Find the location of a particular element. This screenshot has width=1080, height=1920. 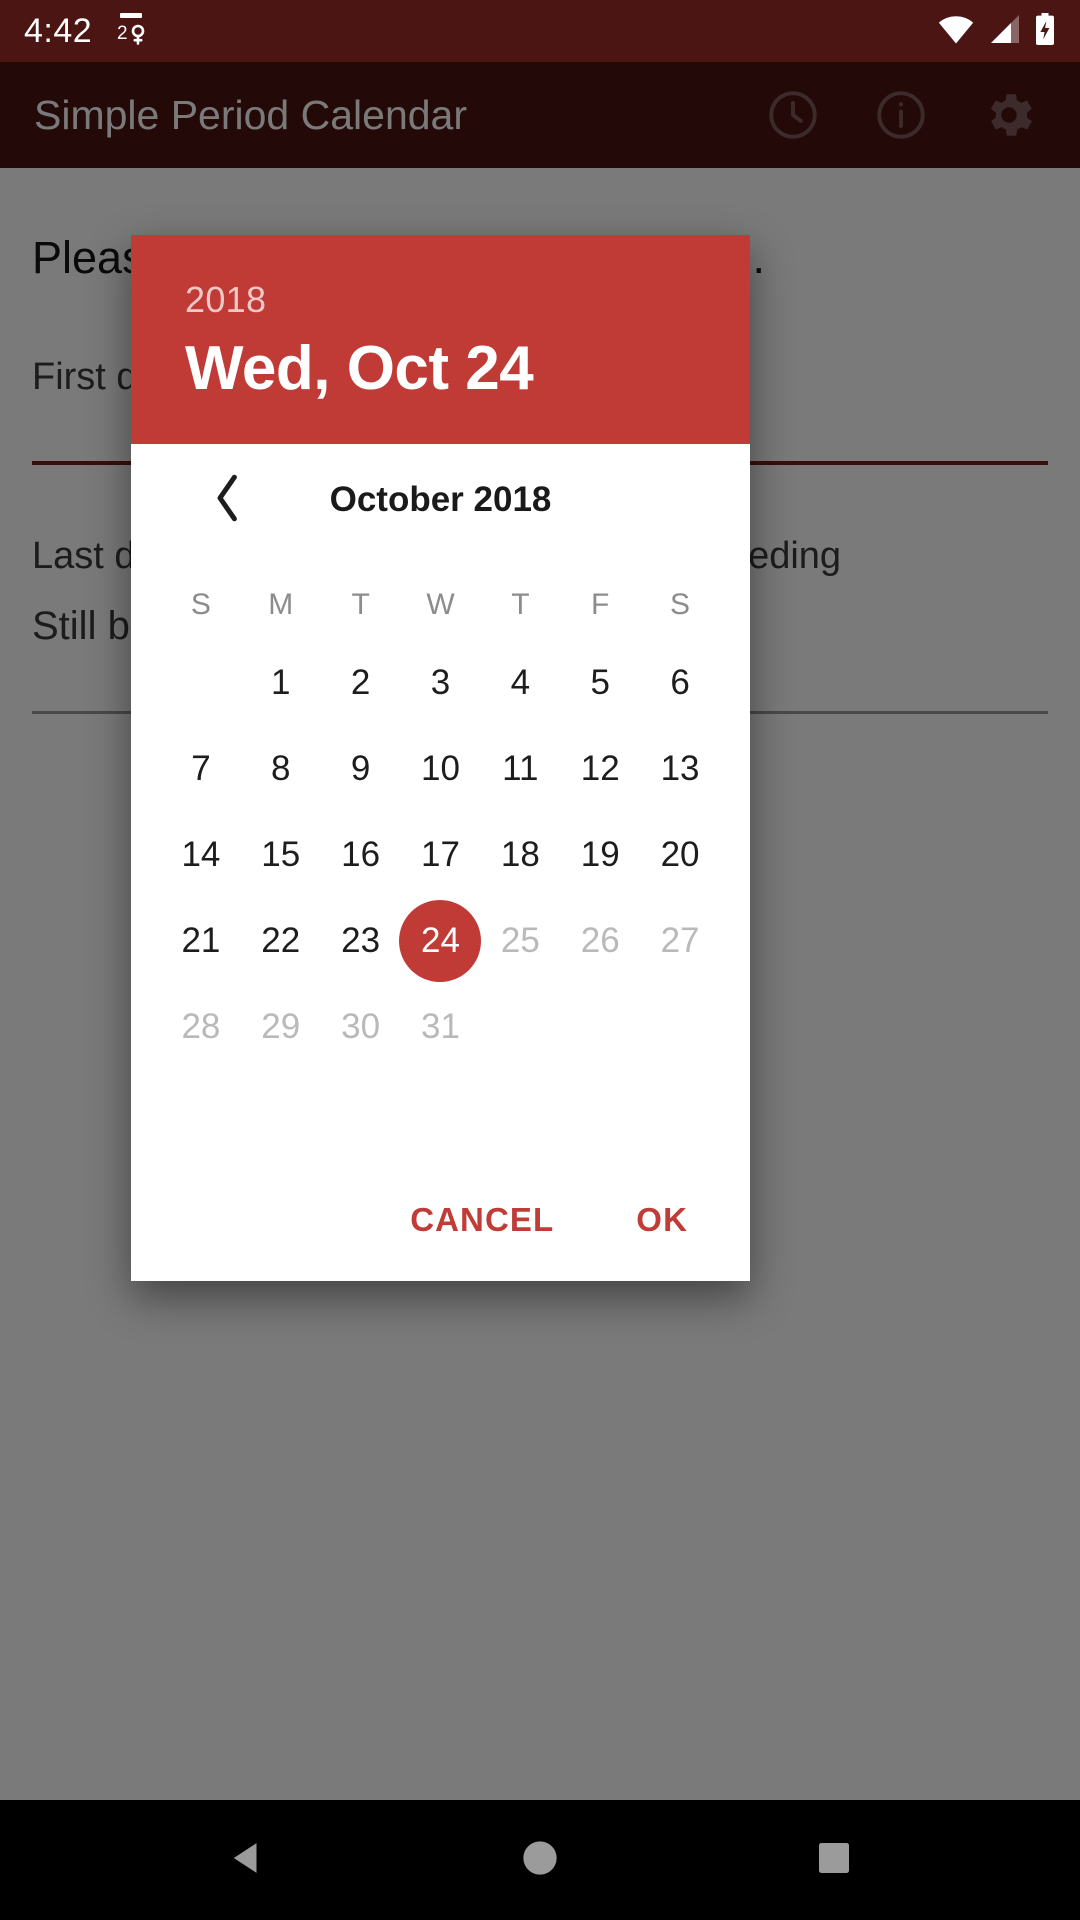

day-number: 19 is located at coordinates (600, 854).